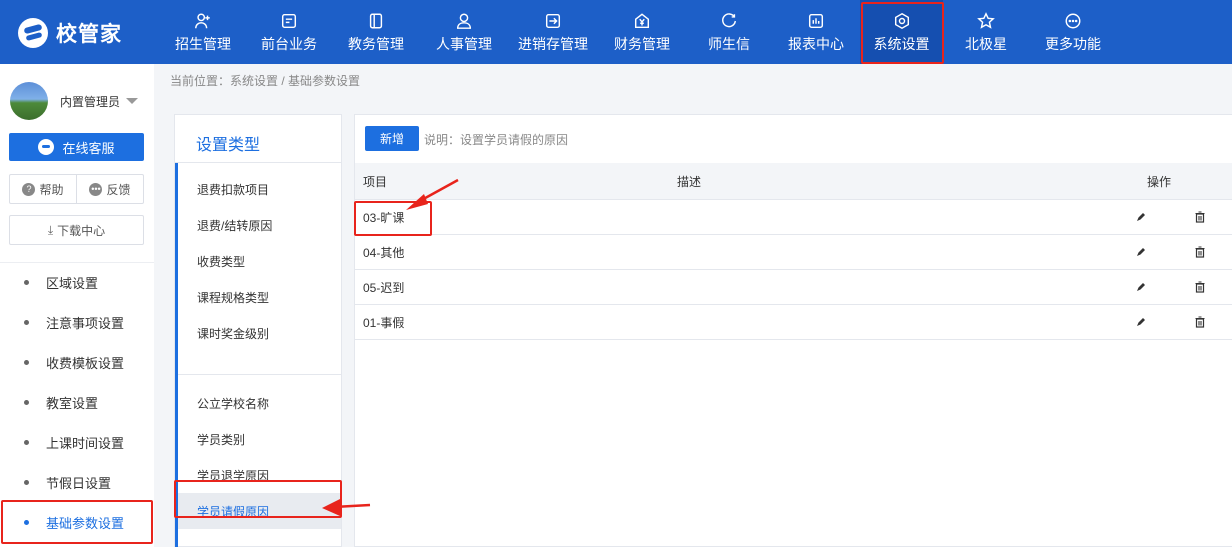 Image resolution: width=1232 pixels, height=547 pixels. What do you see at coordinates (729, 43) in the screenshot?
I see `nav-label: 师生信` at bounding box center [729, 43].